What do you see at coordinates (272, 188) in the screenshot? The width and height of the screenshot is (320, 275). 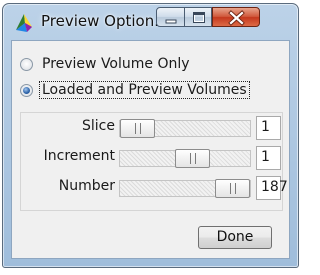 I see `number-value-field: 187` at bounding box center [272, 188].